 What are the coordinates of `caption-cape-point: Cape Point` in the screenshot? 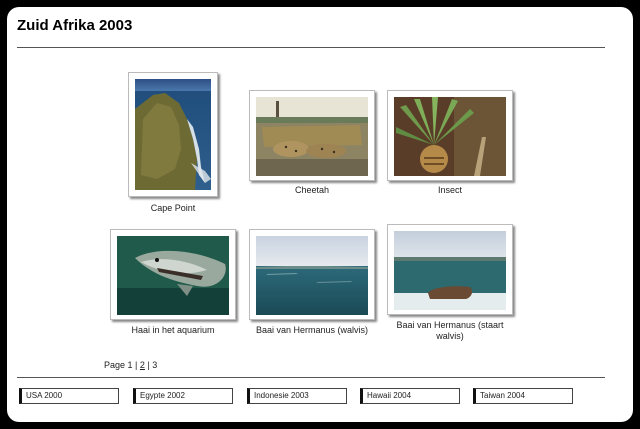 It's located at (173, 208).